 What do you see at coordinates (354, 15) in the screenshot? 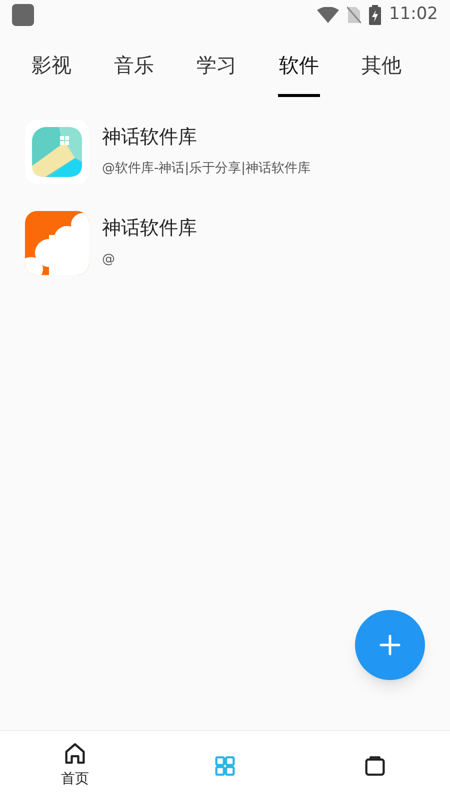
I see `no-sim-icon` at bounding box center [354, 15].